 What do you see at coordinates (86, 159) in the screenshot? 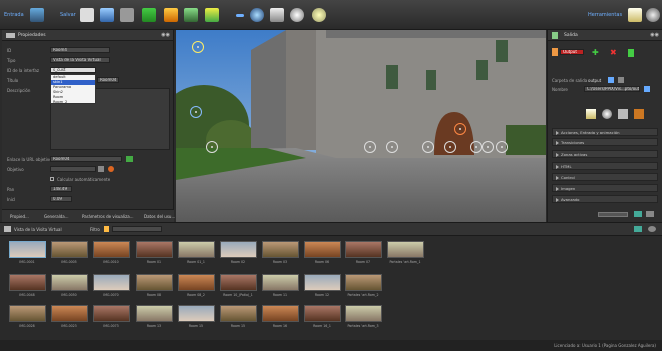
I see `url-field: Room04` at bounding box center [86, 159].